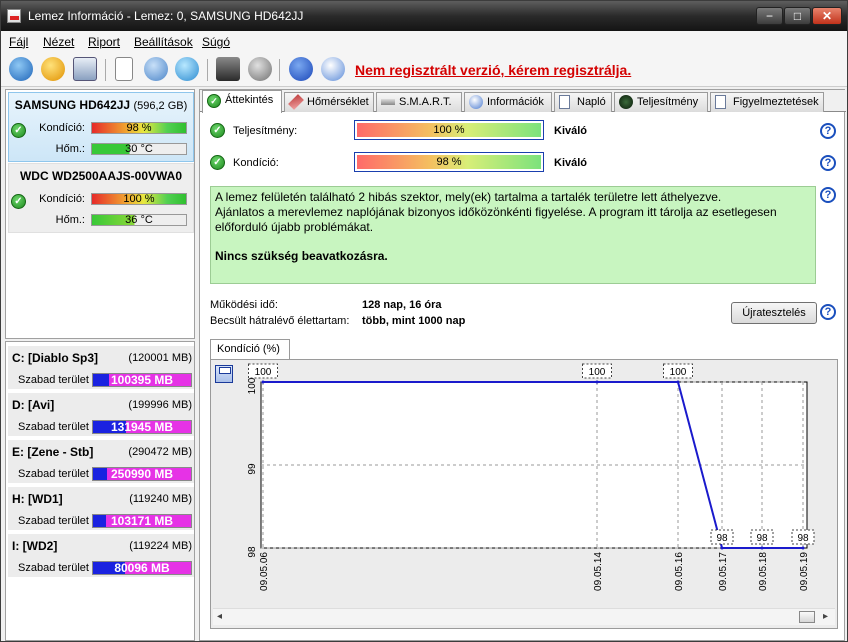 The image size is (848, 642). I want to click on gauge-icon, so click(626, 102).